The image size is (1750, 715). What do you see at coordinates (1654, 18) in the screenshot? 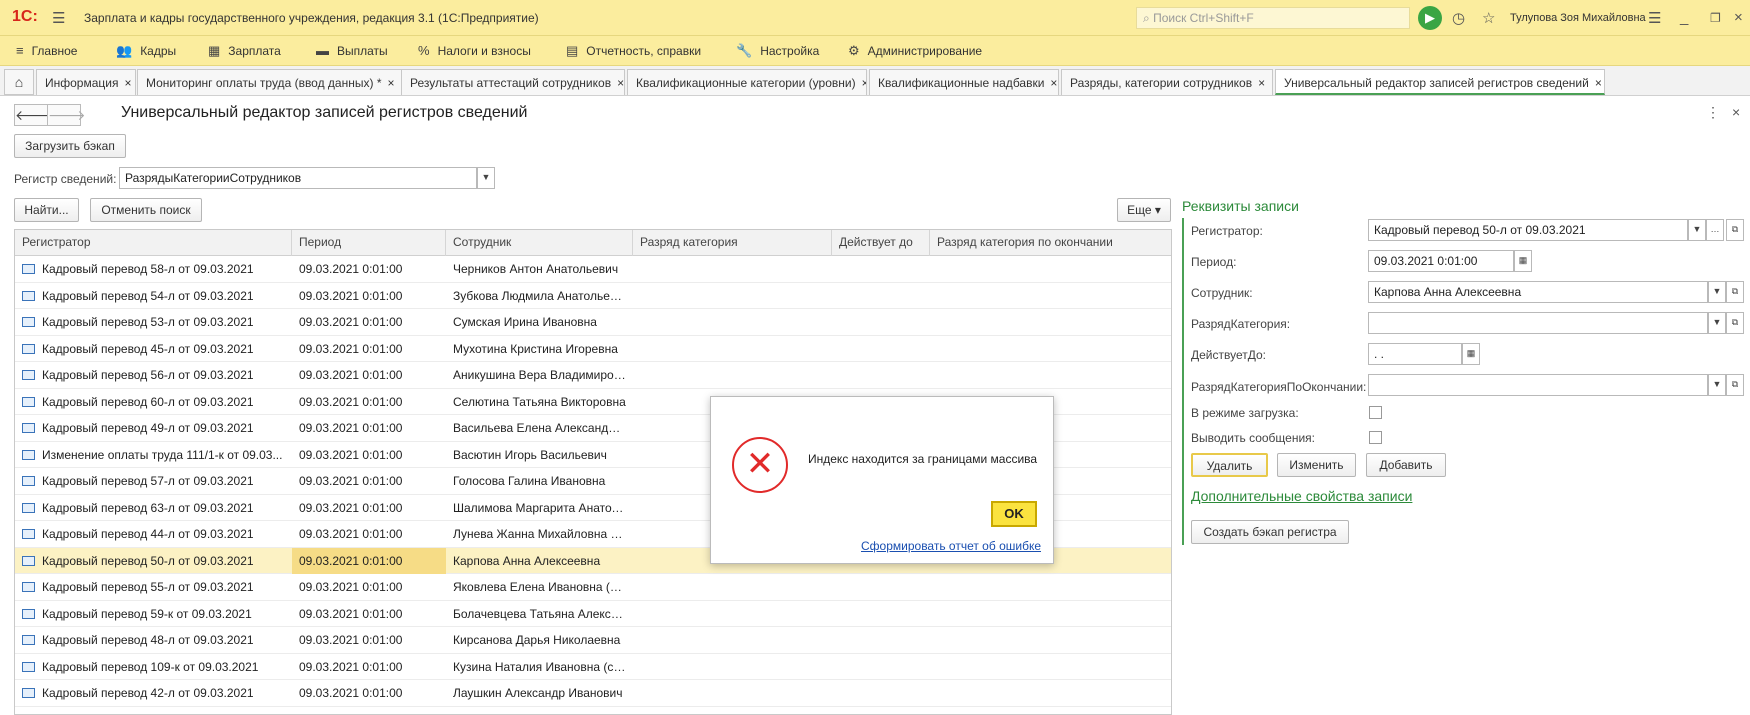
I see `settings-menu-icon: ☰` at bounding box center [1654, 18].